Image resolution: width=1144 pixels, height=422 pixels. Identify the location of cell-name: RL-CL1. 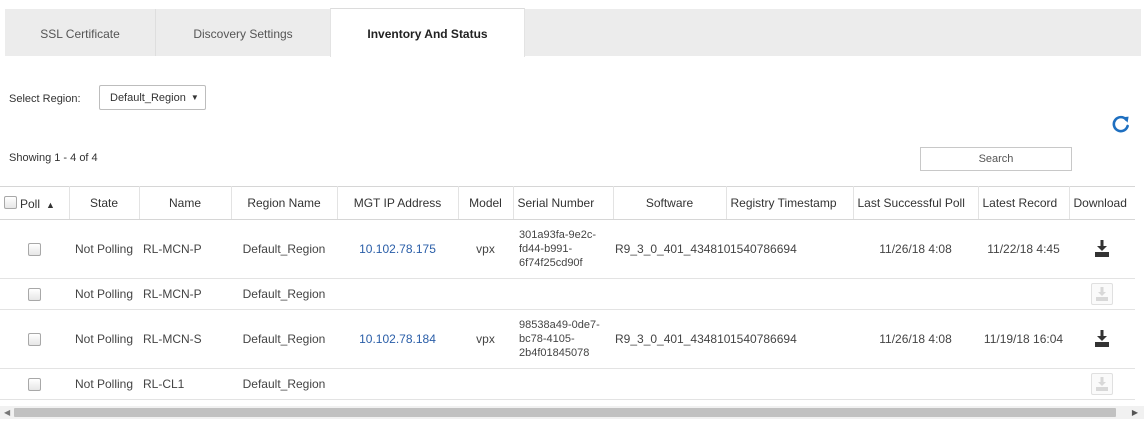
(185, 384).